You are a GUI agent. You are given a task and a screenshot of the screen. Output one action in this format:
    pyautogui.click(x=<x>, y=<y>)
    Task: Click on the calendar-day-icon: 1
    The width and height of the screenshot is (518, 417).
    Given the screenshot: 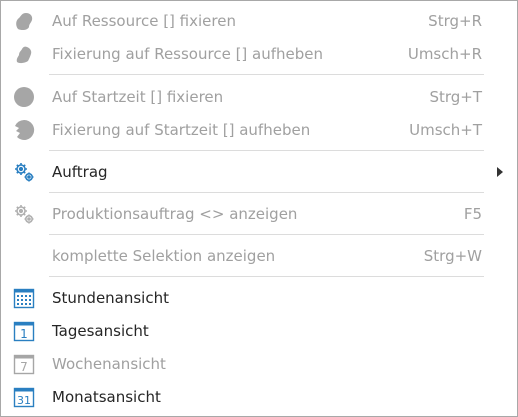 What is the action you would take?
    pyautogui.click(x=24, y=331)
    